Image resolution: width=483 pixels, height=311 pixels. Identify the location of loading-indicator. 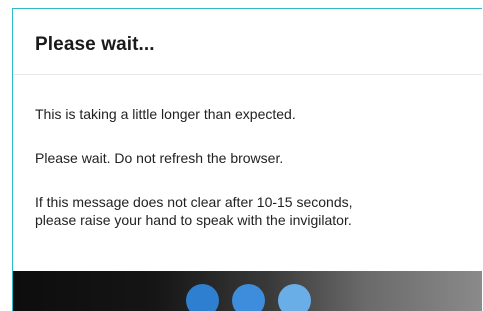
(247, 291).